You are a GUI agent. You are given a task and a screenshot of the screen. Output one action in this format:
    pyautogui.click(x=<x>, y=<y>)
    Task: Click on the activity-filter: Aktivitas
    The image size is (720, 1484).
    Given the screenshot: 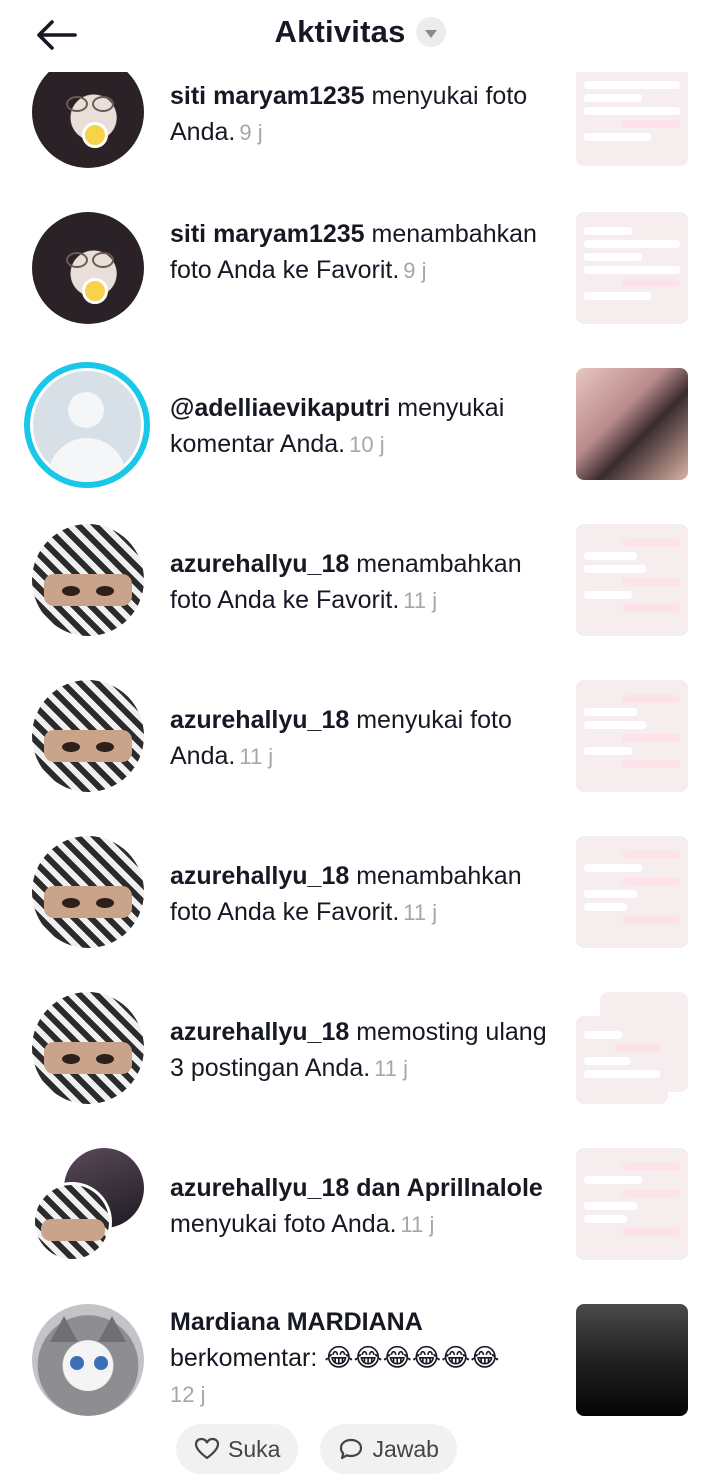 What is the action you would take?
    pyautogui.click(x=360, y=32)
    